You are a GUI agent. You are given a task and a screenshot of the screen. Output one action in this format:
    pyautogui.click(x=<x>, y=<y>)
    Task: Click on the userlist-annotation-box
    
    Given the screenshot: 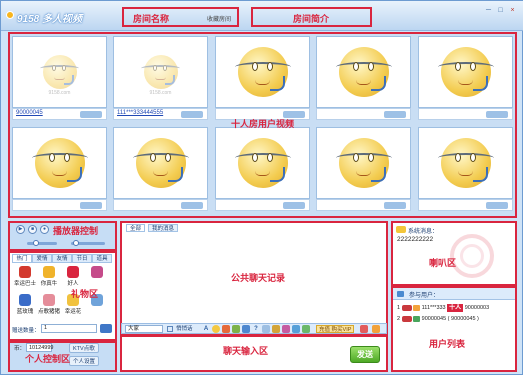 What is the action you would take?
    pyautogui.click(x=454, y=329)
    